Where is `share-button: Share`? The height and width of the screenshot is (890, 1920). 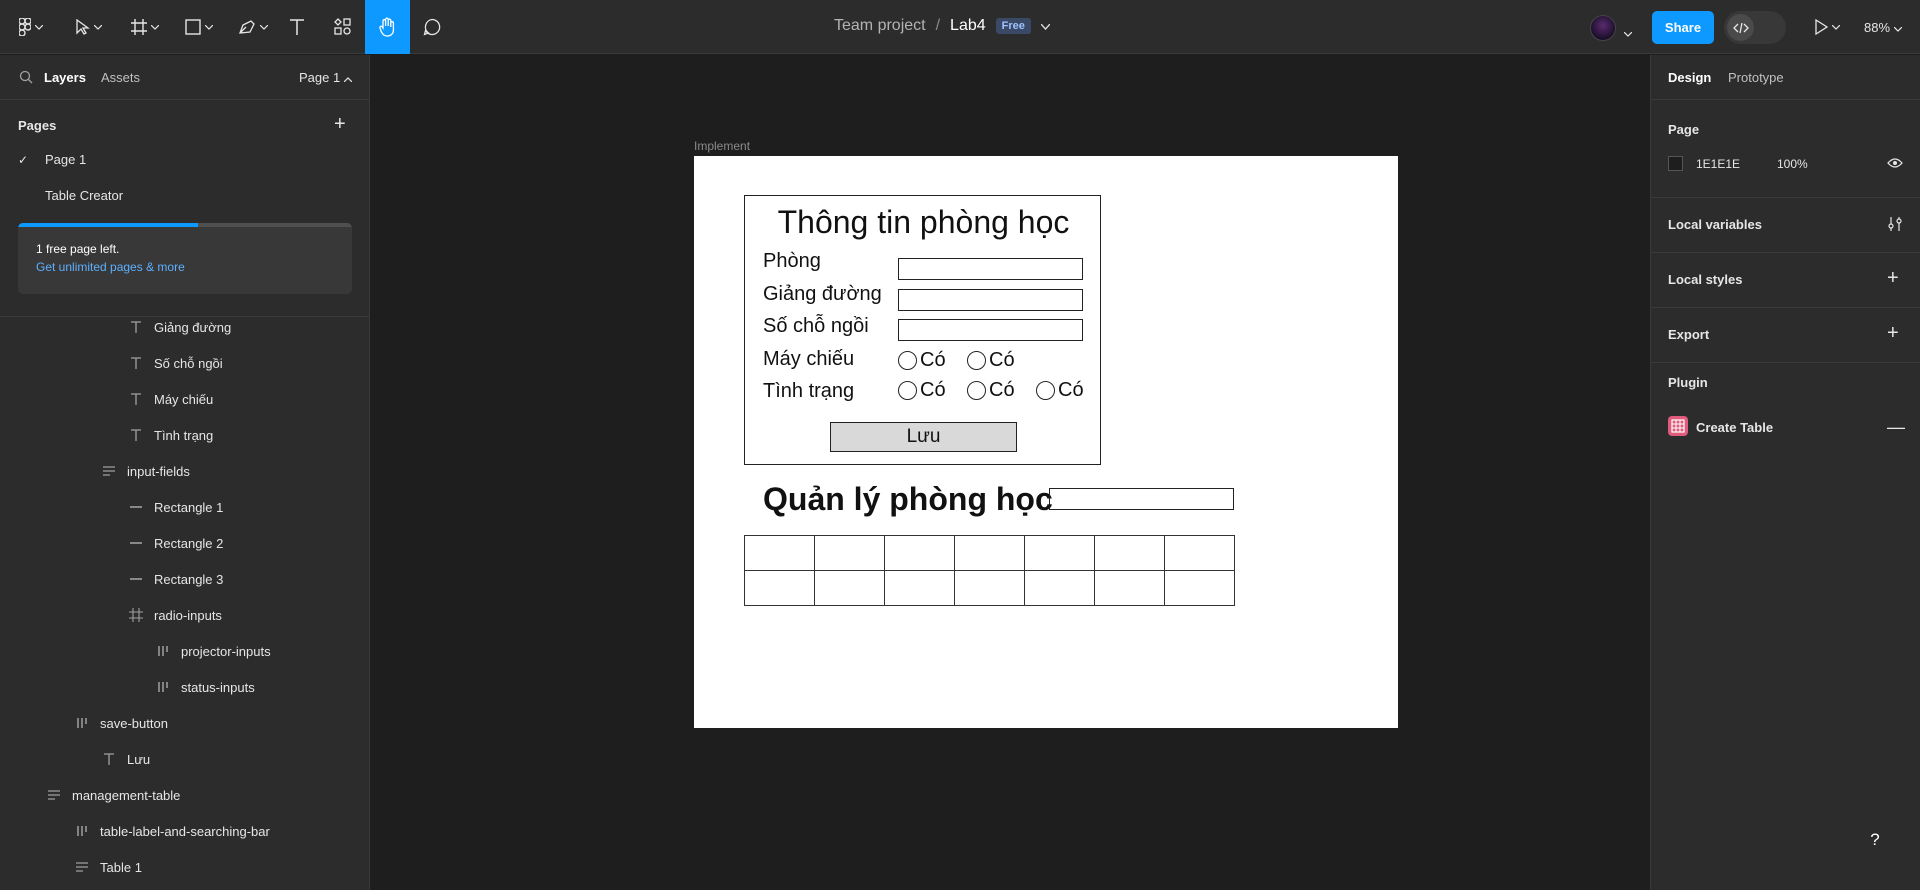
share-button: Share is located at coordinates (1683, 27).